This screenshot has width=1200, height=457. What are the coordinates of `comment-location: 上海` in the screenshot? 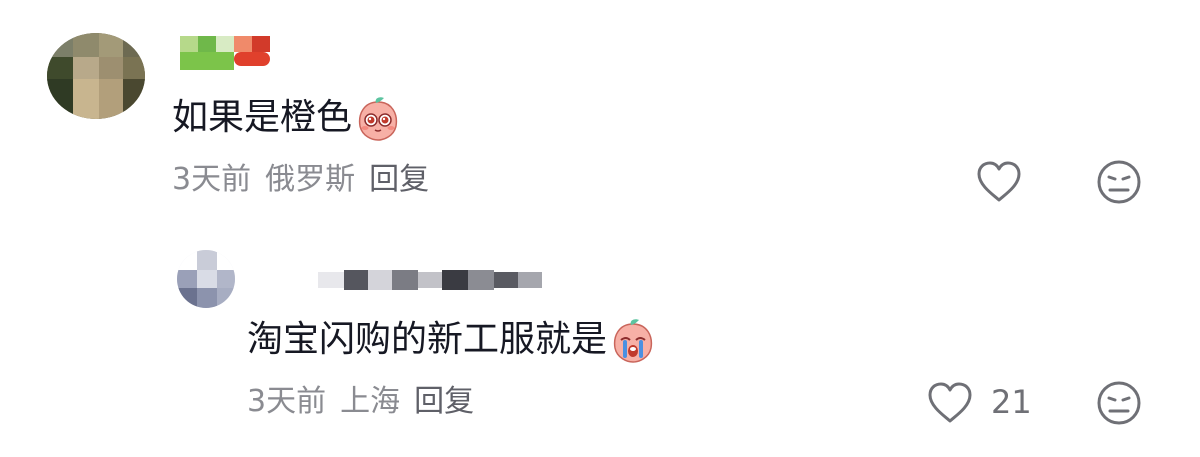 It's located at (370, 401).